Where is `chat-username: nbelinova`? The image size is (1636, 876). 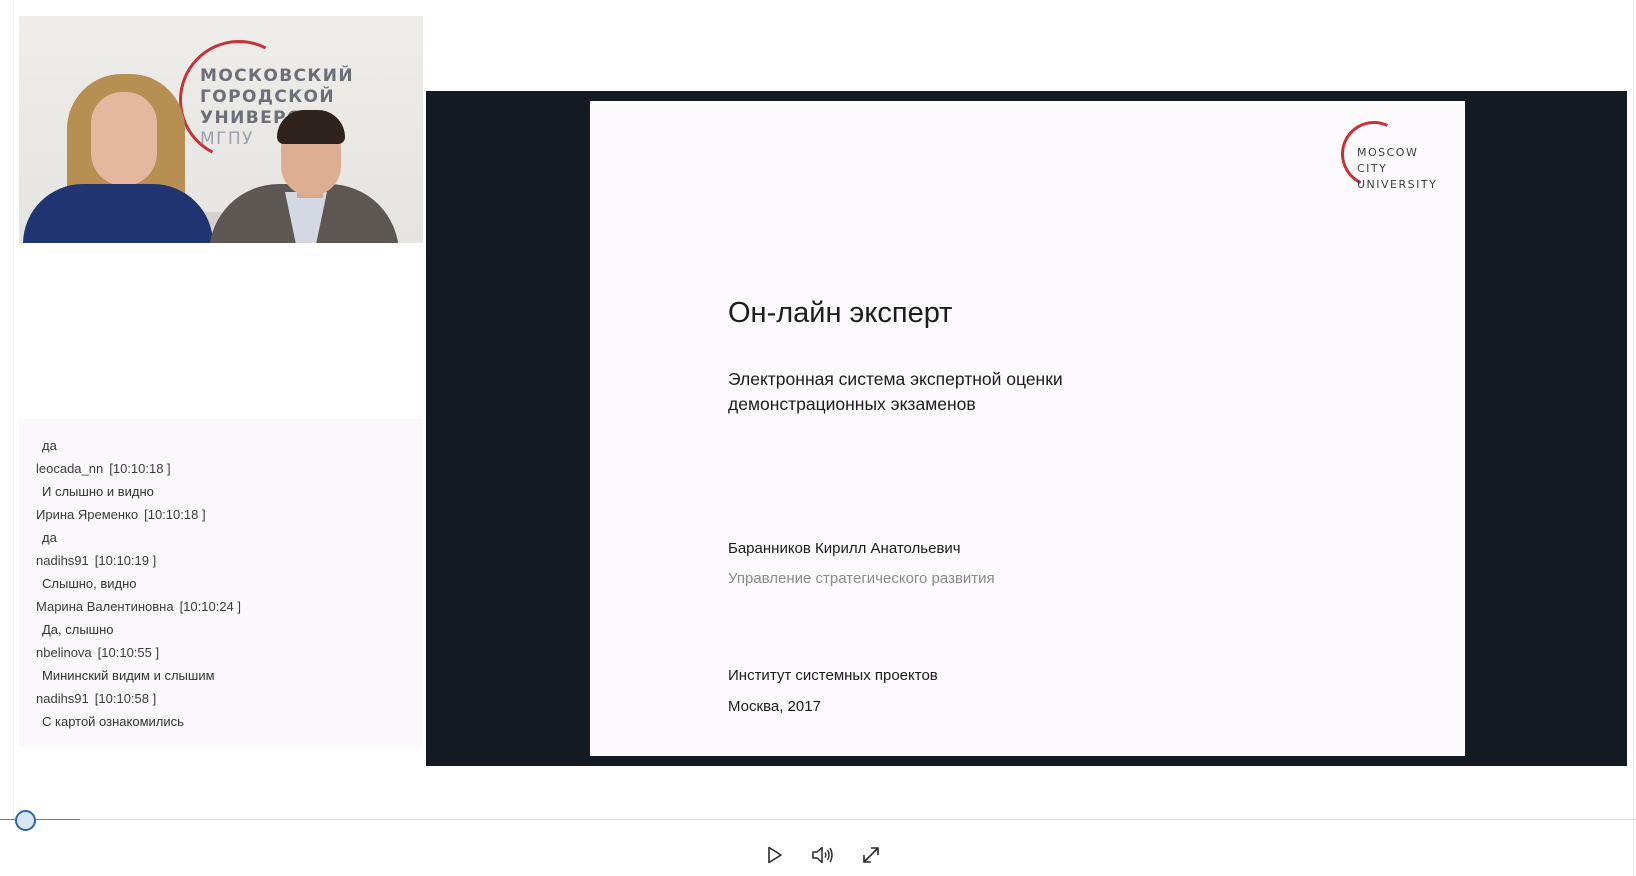
chat-username: nbelinova is located at coordinates (64, 652).